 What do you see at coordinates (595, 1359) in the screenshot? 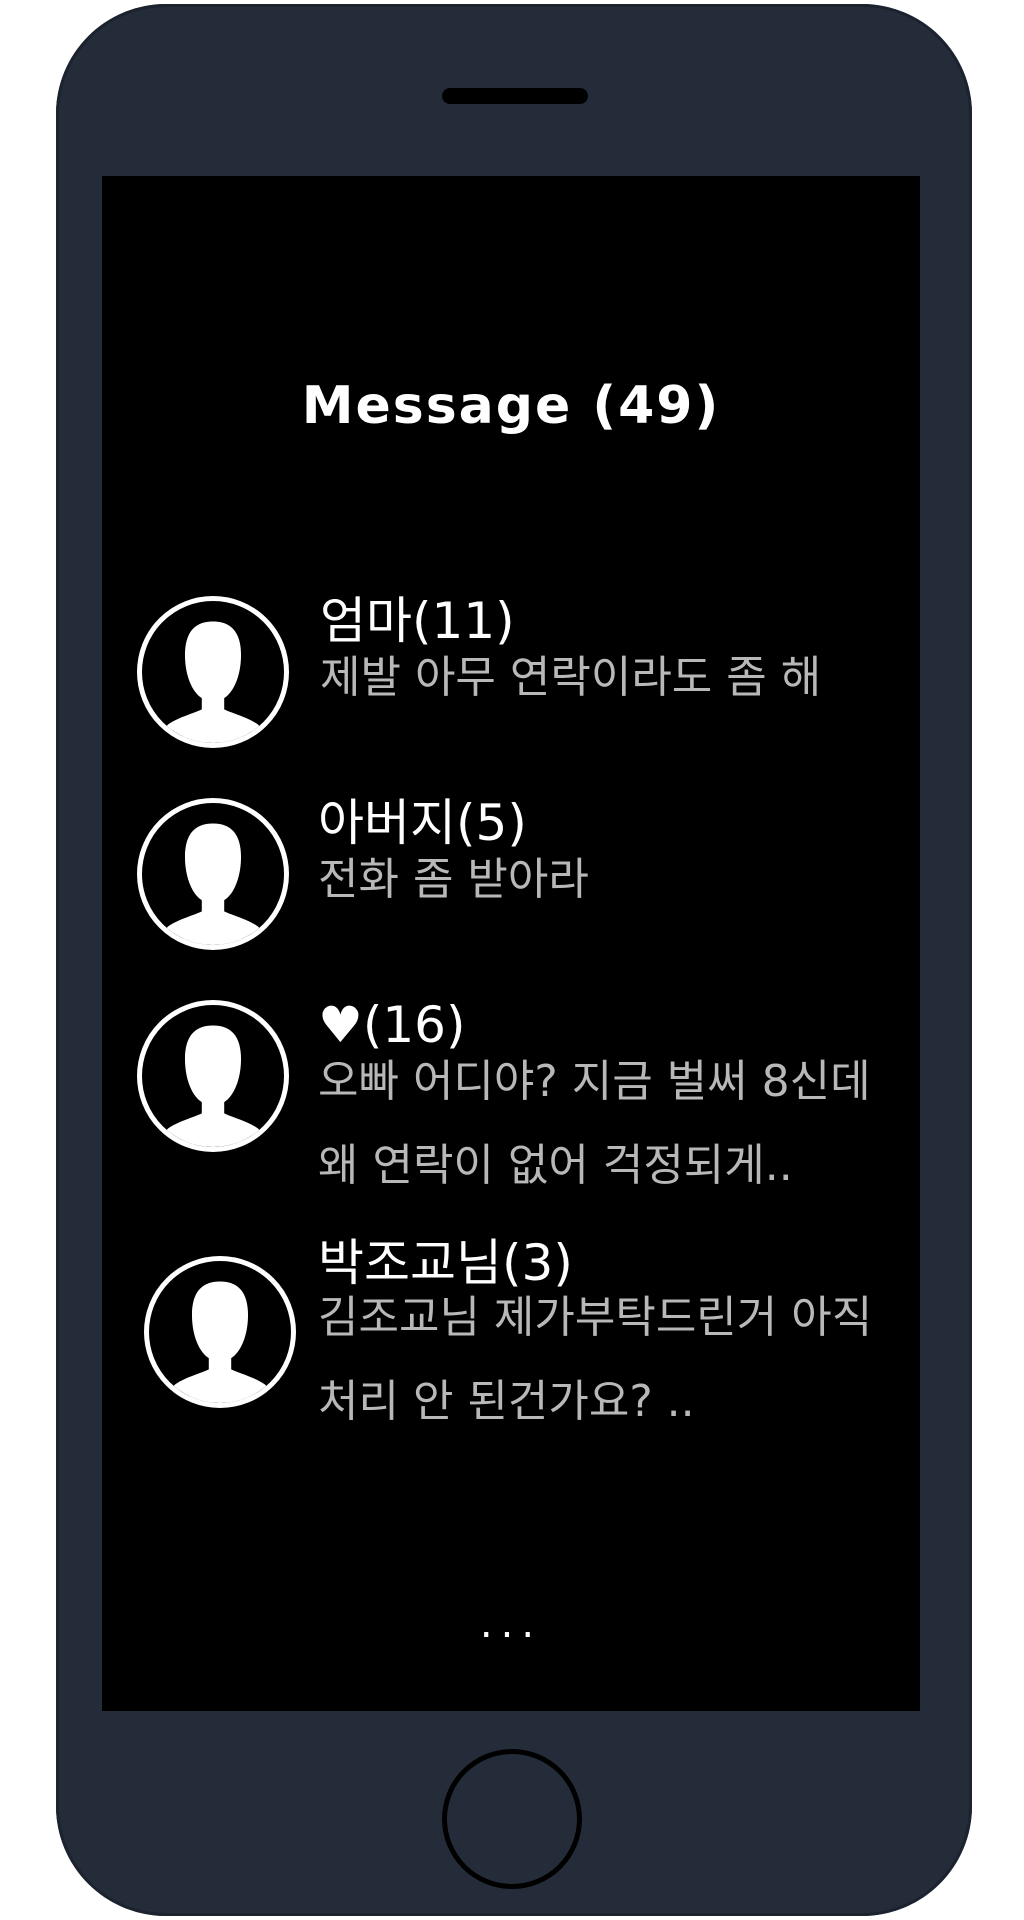
I see `message-preview: 김조교님 제가부탁드린거 아직 처리 안 된건가요? ..` at bounding box center [595, 1359].